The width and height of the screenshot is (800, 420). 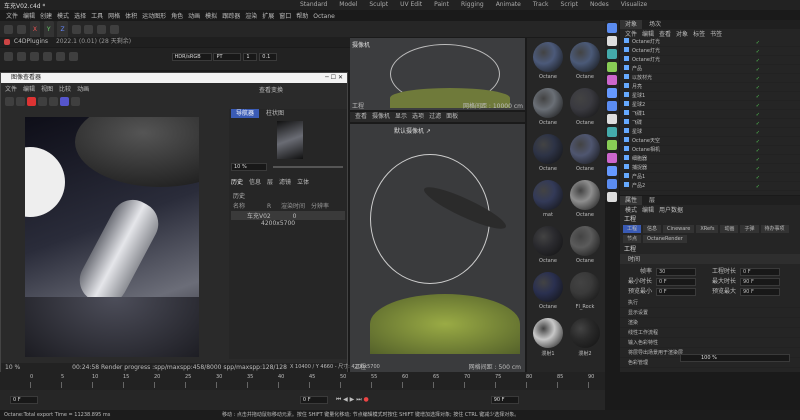 I want to click on tab-takes: 场次, so click(x=655, y=24).